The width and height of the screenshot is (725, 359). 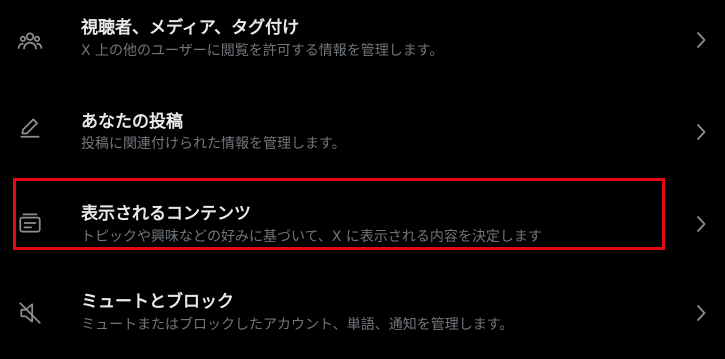 I want to click on content-icon, so click(x=30, y=223).